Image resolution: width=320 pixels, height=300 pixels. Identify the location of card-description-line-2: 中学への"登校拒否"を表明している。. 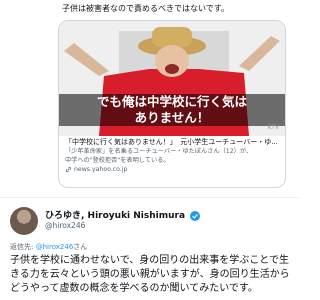
(117, 160).